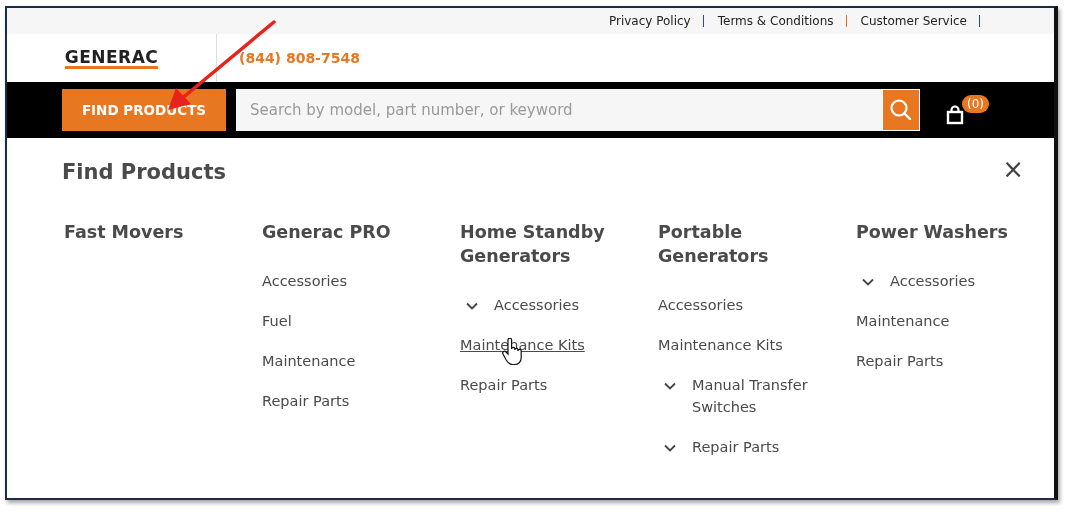 Image resolution: width=1068 pixels, height=518 pixels. Describe the element at coordinates (346, 232) in the screenshot. I see `category-heading: Generac PRO` at that location.